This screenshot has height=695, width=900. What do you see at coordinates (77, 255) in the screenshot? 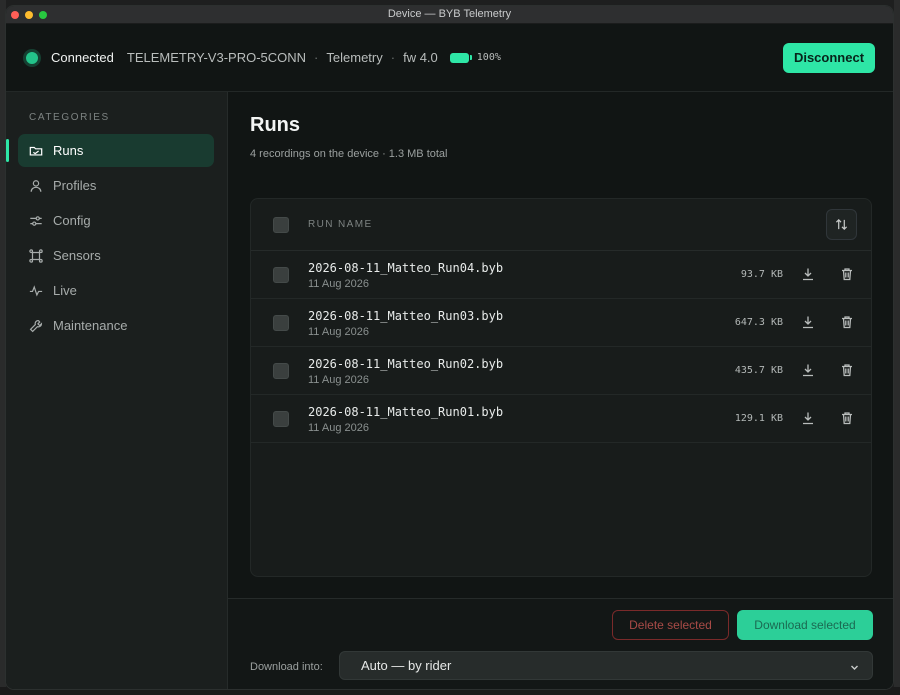
I see `sidebar-item-label: Sensors` at bounding box center [77, 255].